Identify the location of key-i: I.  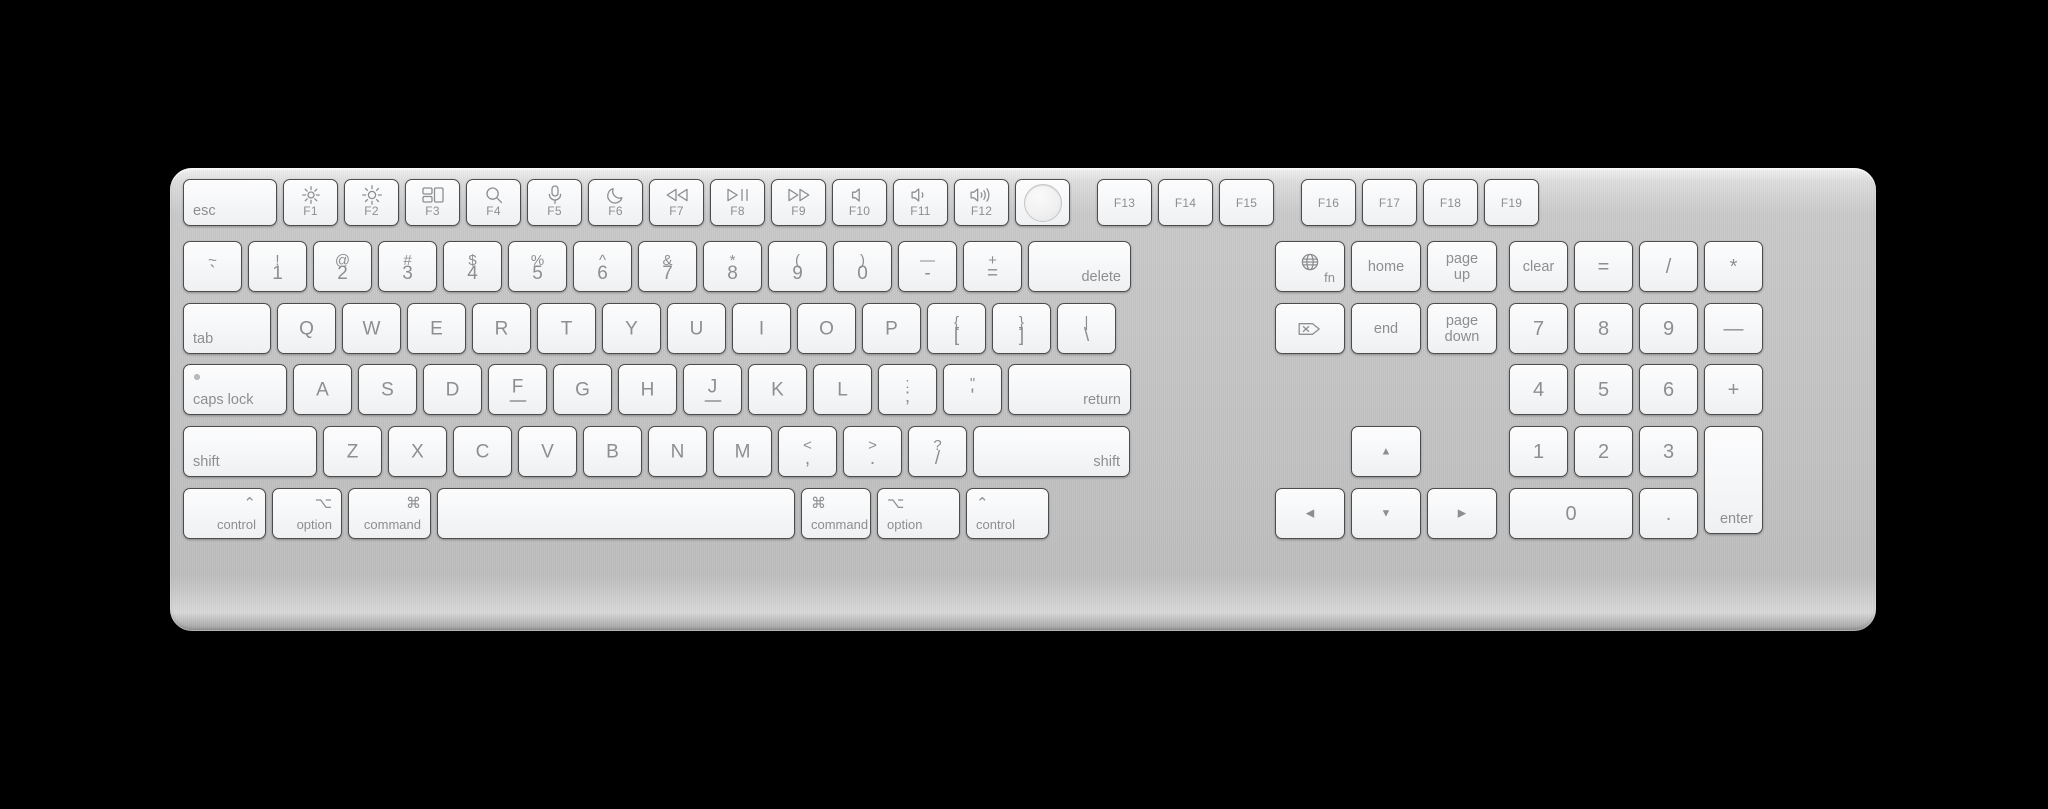
(761, 328).